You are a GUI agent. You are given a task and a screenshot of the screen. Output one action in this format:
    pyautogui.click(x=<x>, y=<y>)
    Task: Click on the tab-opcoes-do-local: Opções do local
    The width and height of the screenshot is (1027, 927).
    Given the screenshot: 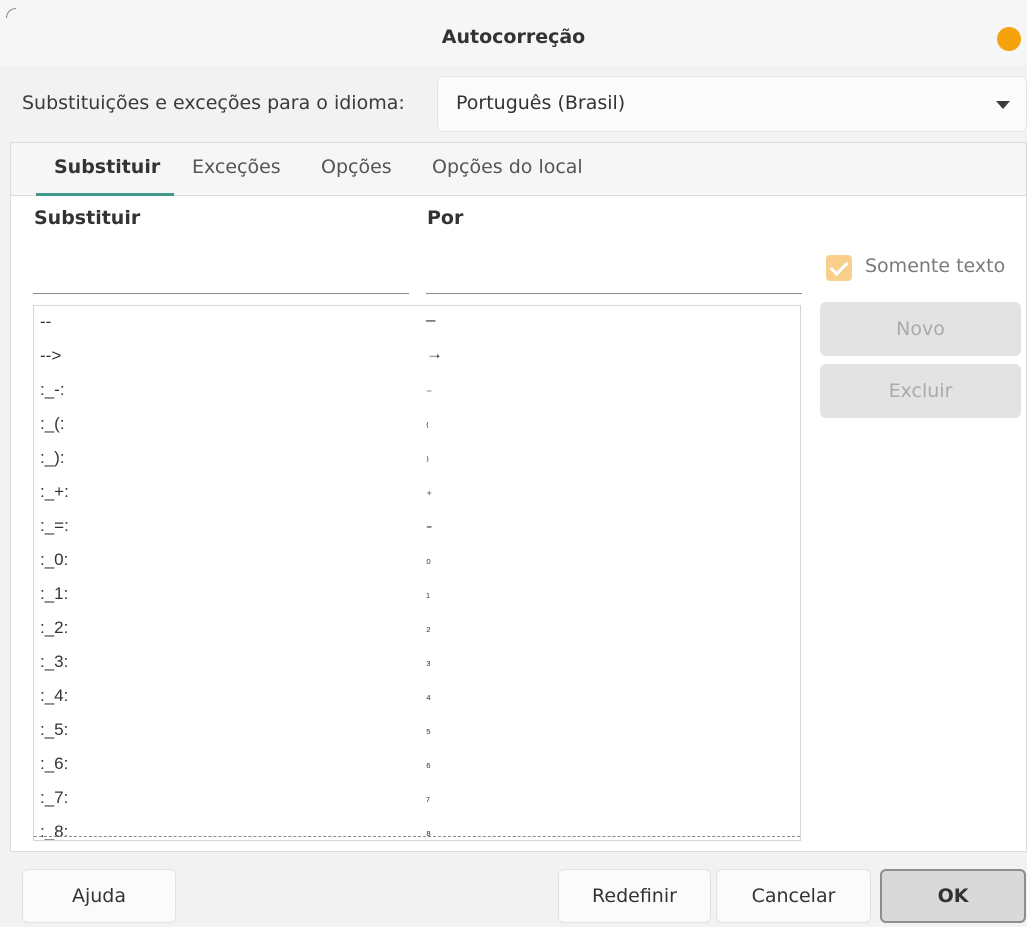 What is the action you would take?
    pyautogui.click(x=507, y=176)
    